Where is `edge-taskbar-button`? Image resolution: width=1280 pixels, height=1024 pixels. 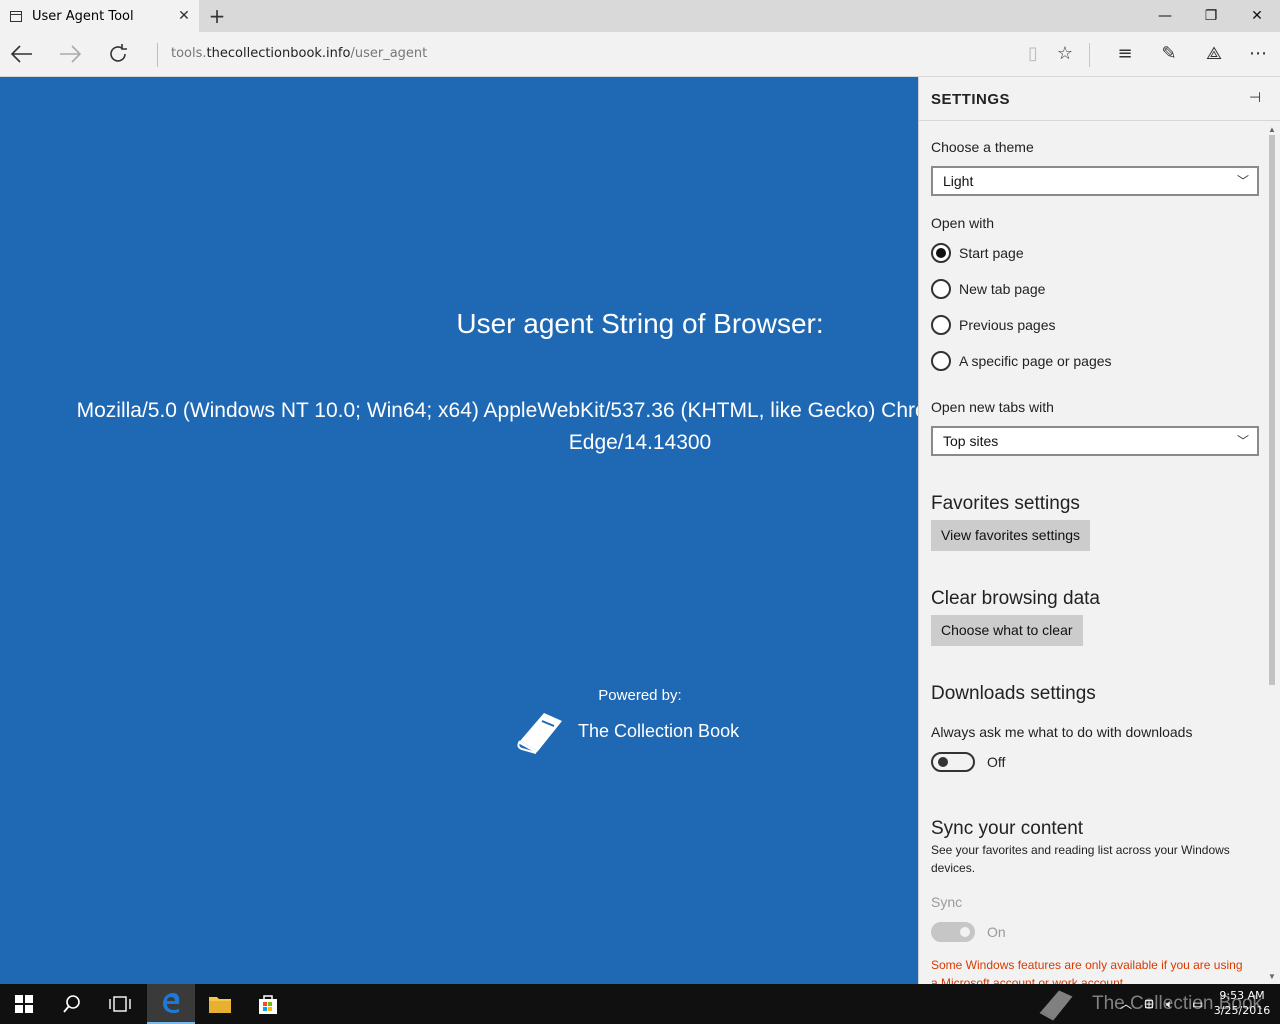 edge-taskbar-button is located at coordinates (171, 1004).